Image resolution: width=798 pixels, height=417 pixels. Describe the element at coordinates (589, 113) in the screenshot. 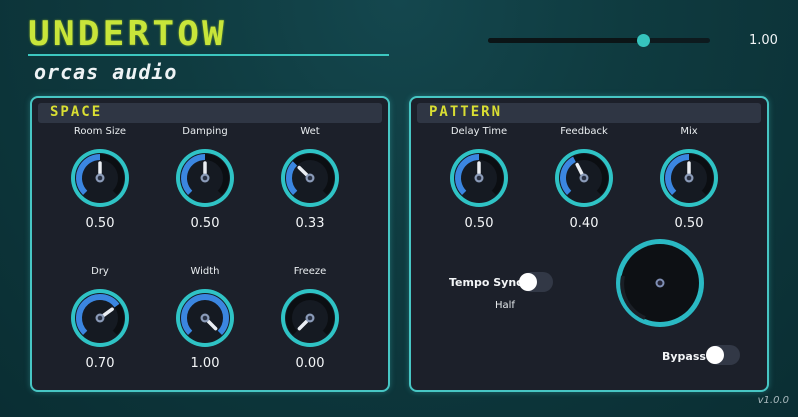

I see `pattern-panel-header: PATTERN` at that location.